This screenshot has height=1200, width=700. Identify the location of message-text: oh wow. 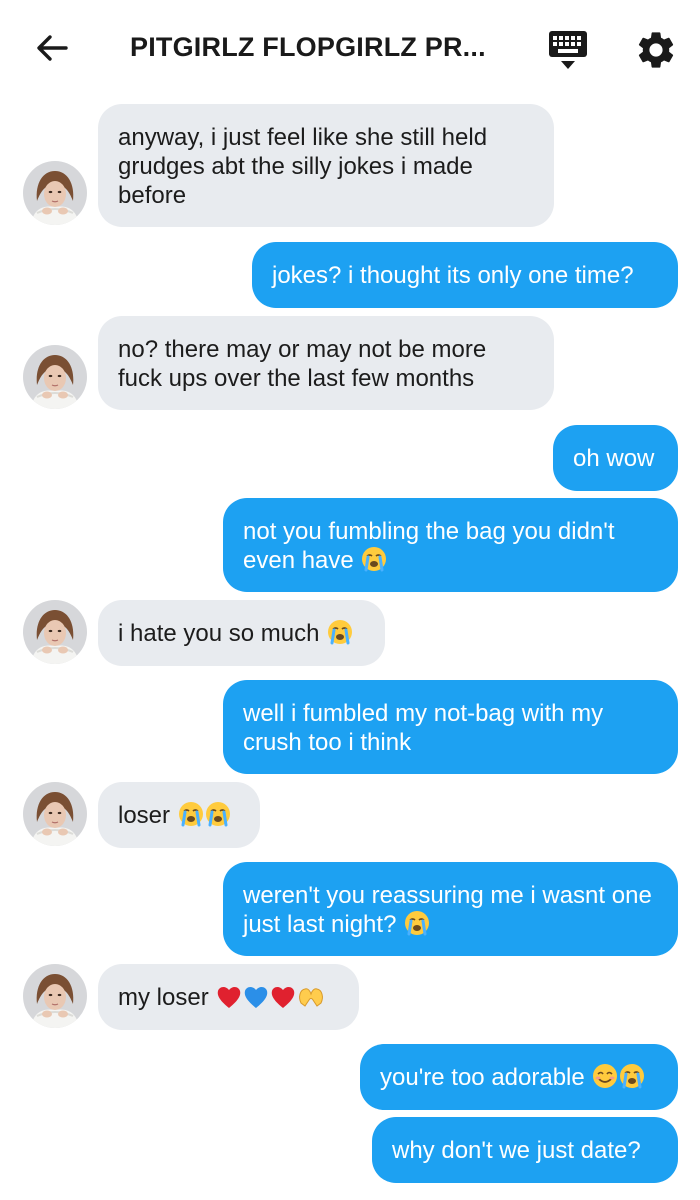
(614, 458).